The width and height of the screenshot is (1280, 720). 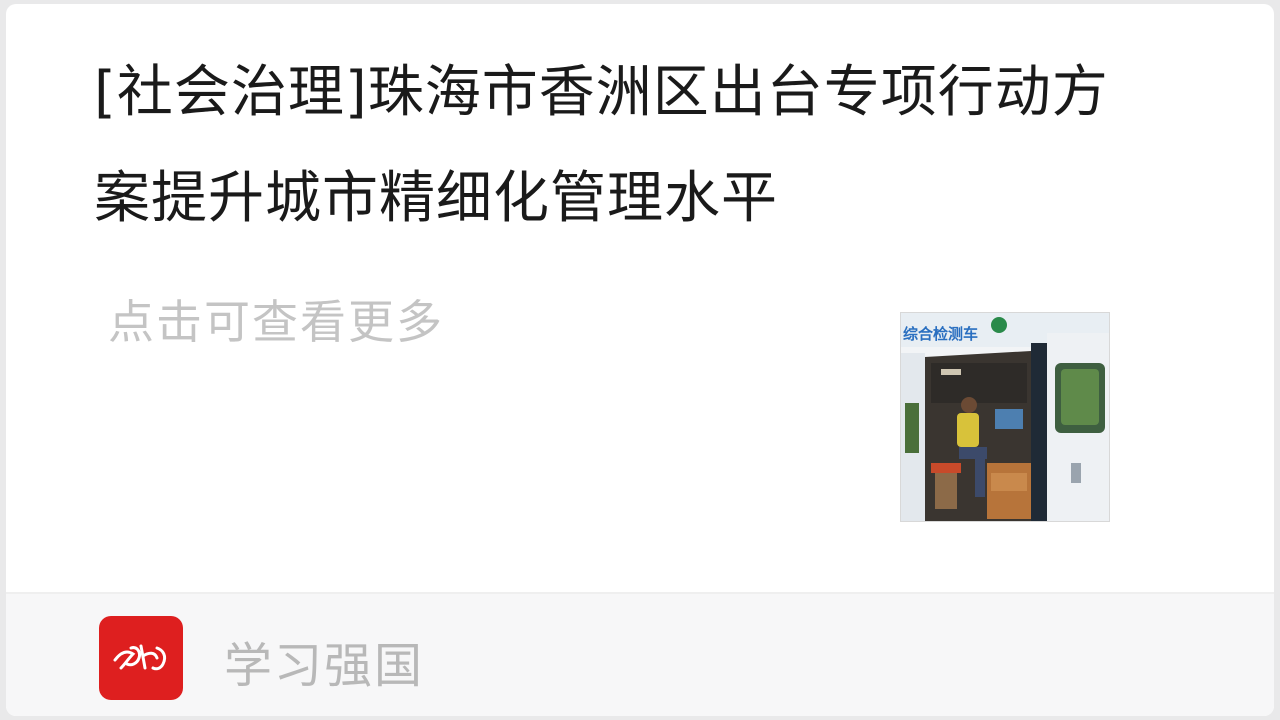 I want to click on source-name: 学习强国, so click(x=324, y=666).